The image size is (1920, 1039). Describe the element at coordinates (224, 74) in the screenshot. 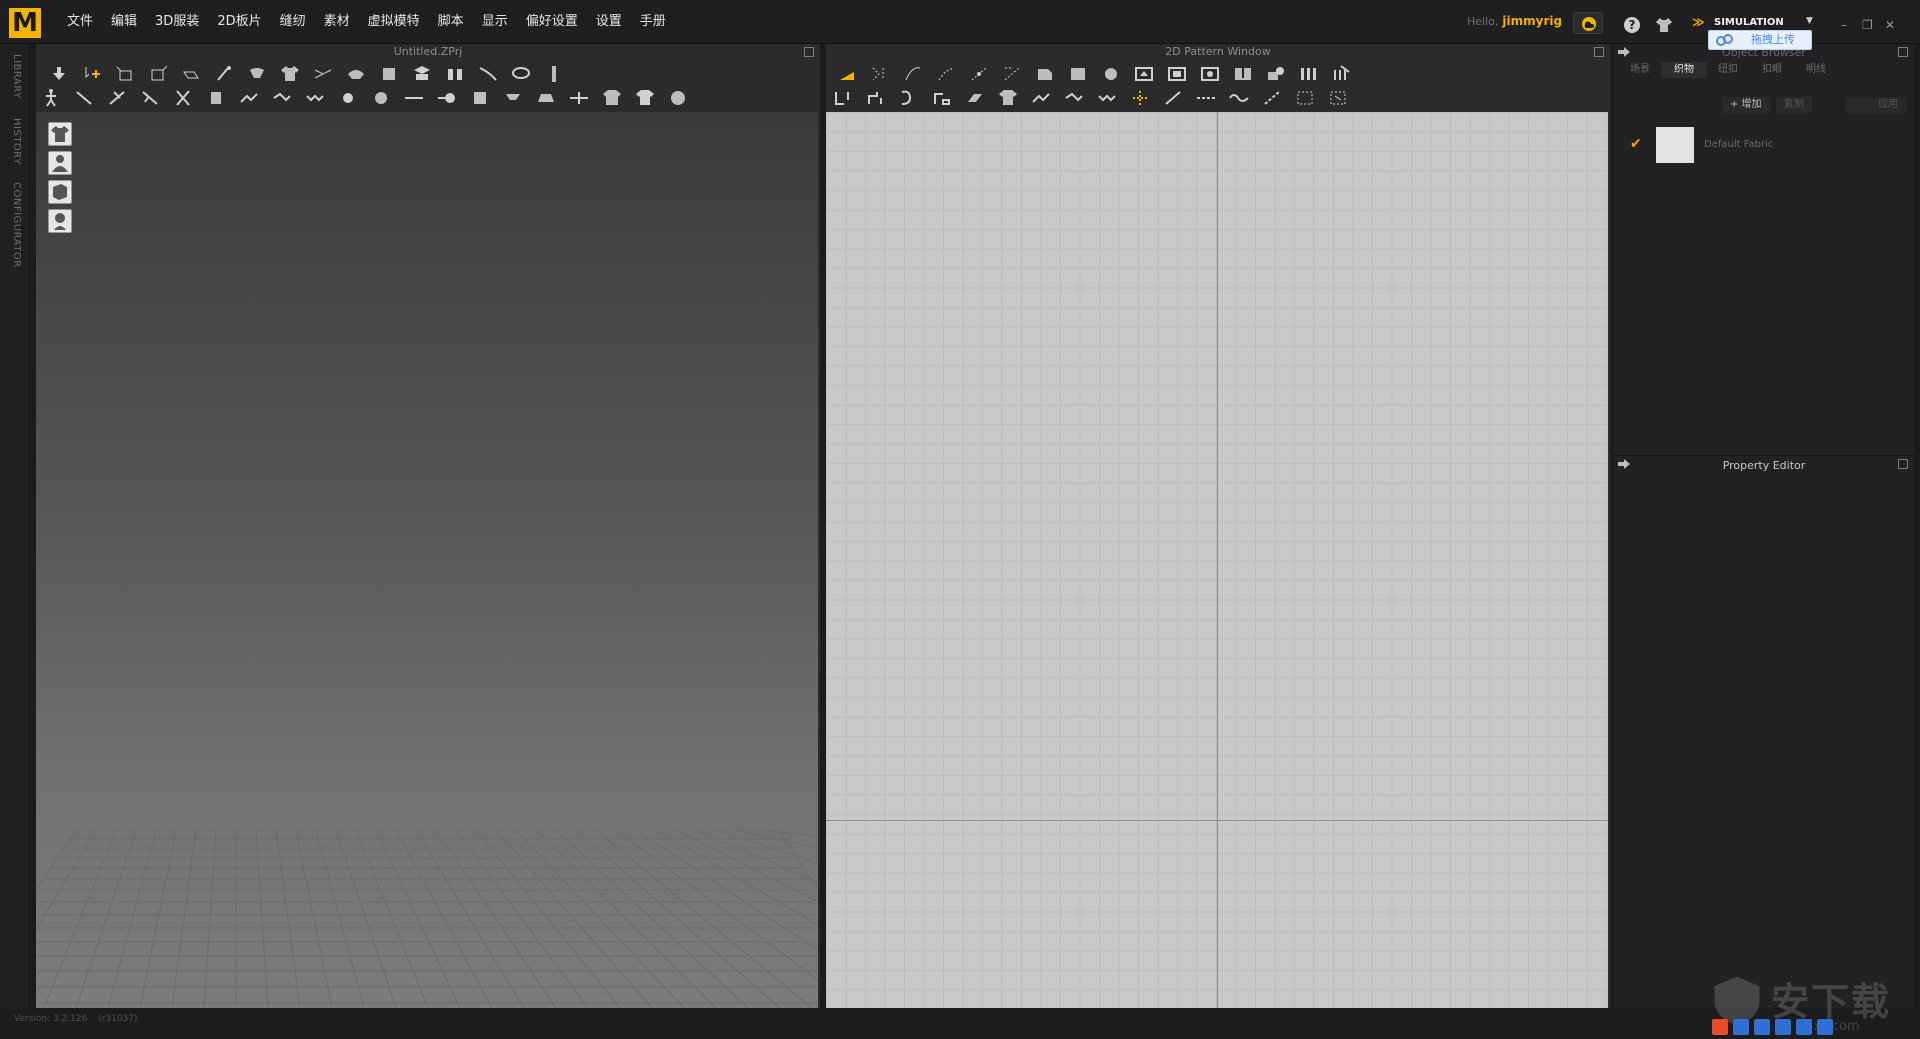

I see `pin-icon` at that location.